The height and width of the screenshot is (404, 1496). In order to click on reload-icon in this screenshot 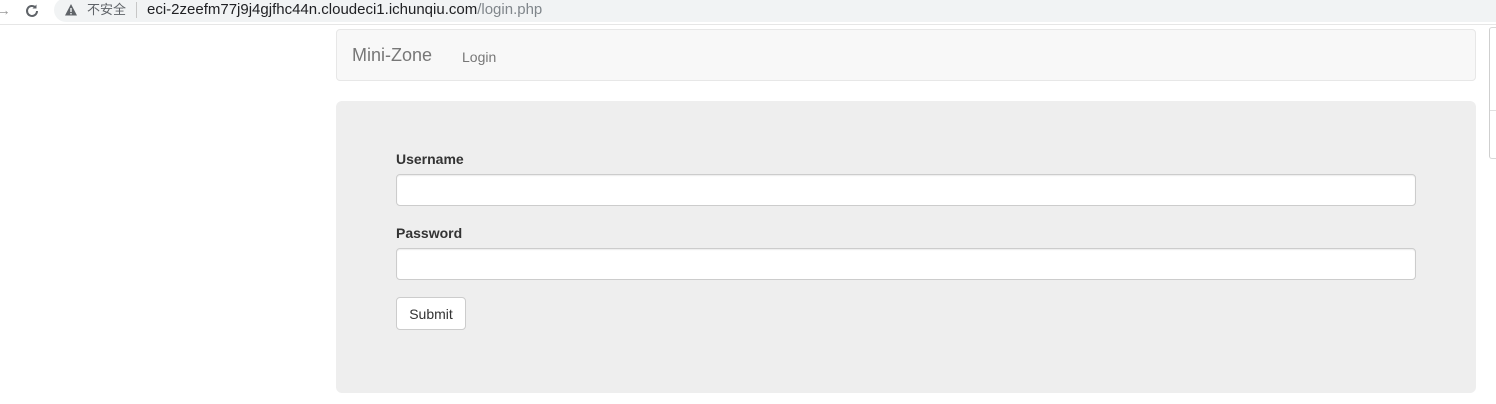, I will do `click(32, 11)`.